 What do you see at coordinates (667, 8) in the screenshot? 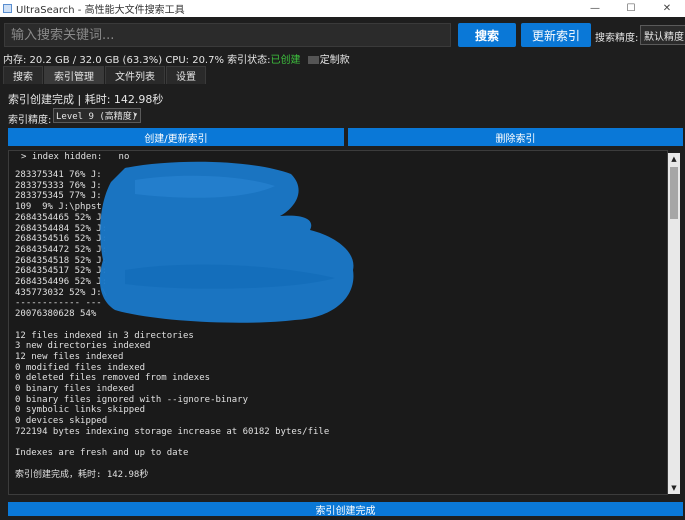
I see `close-button: ✕` at bounding box center [667, 8].